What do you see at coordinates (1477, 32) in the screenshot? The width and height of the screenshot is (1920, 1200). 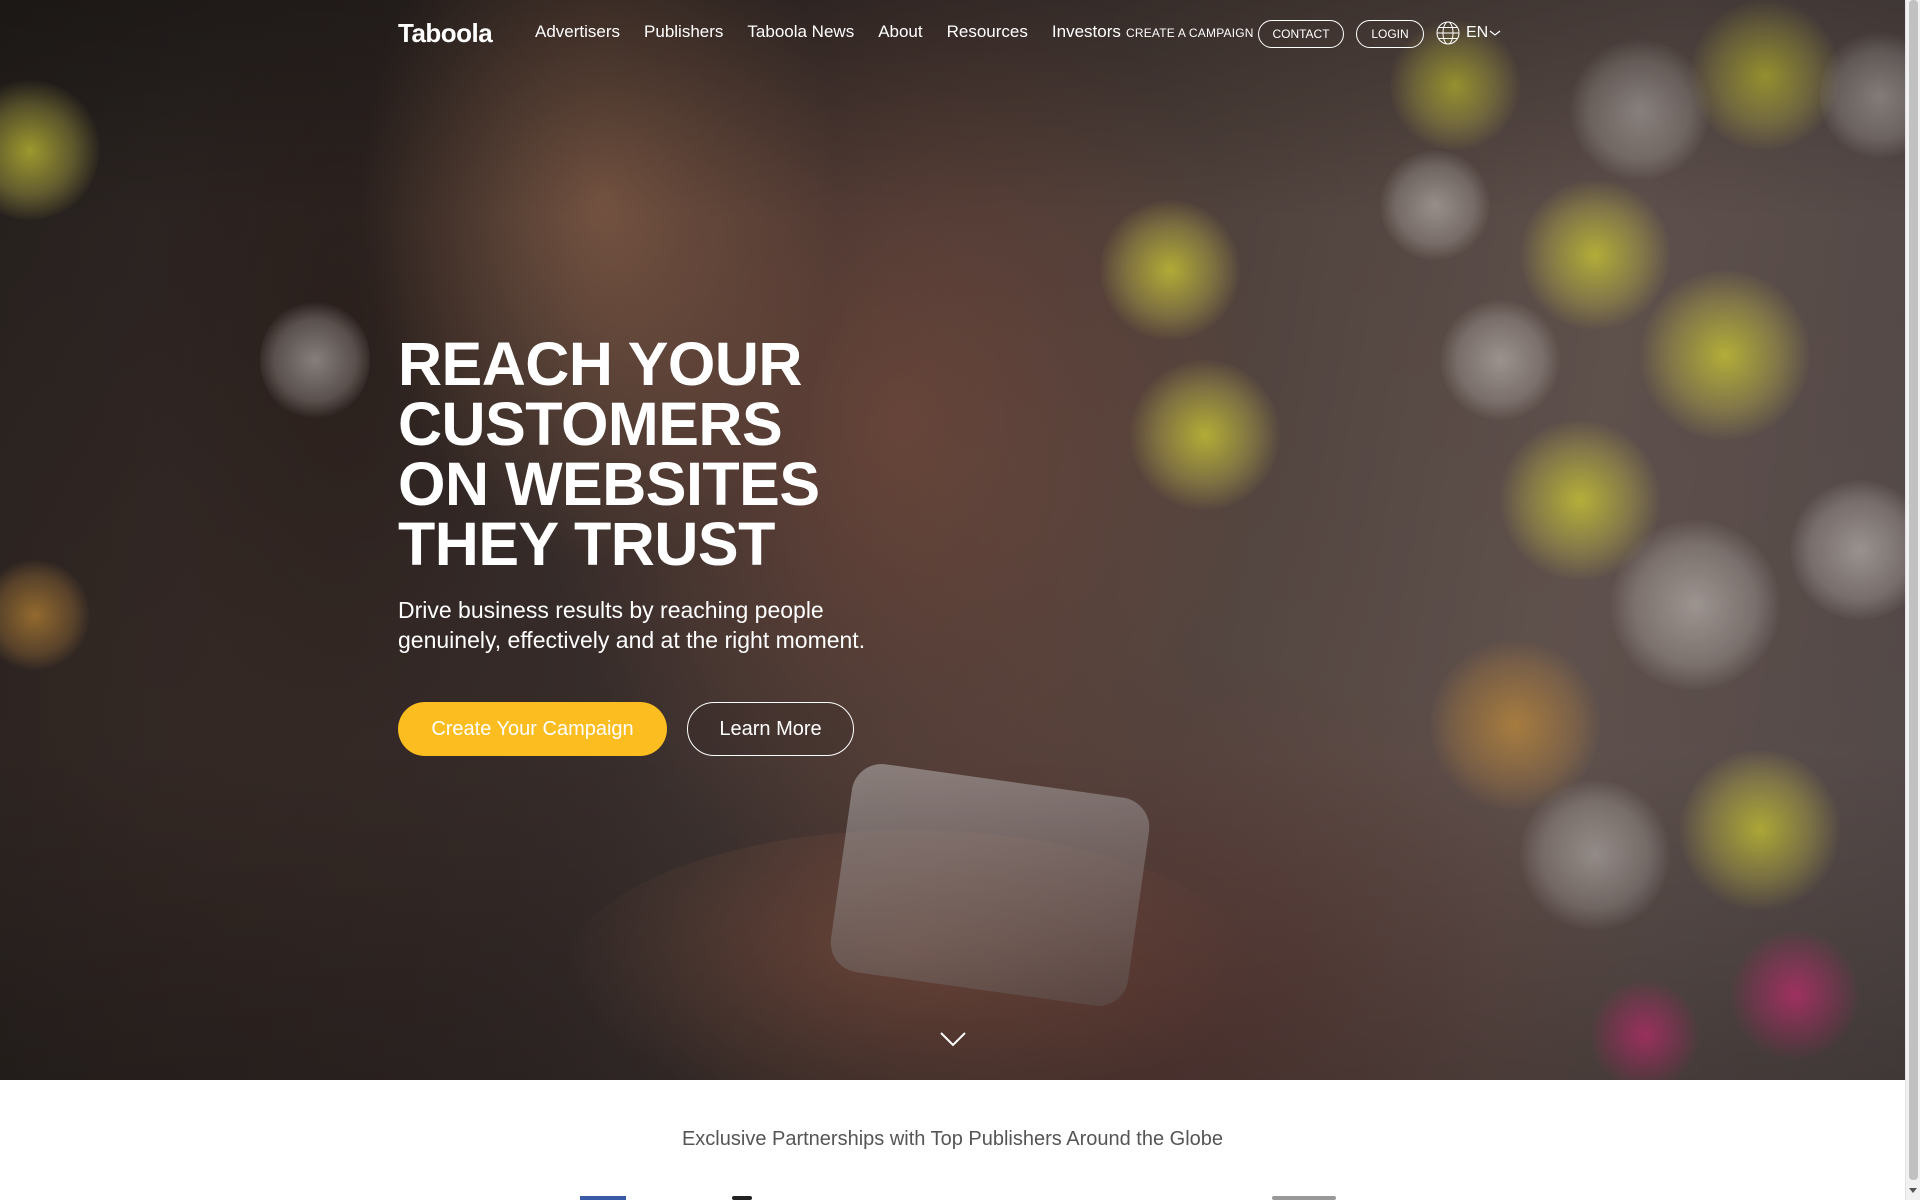 I see `language-label: EN` at bounding box center [1477, 32].